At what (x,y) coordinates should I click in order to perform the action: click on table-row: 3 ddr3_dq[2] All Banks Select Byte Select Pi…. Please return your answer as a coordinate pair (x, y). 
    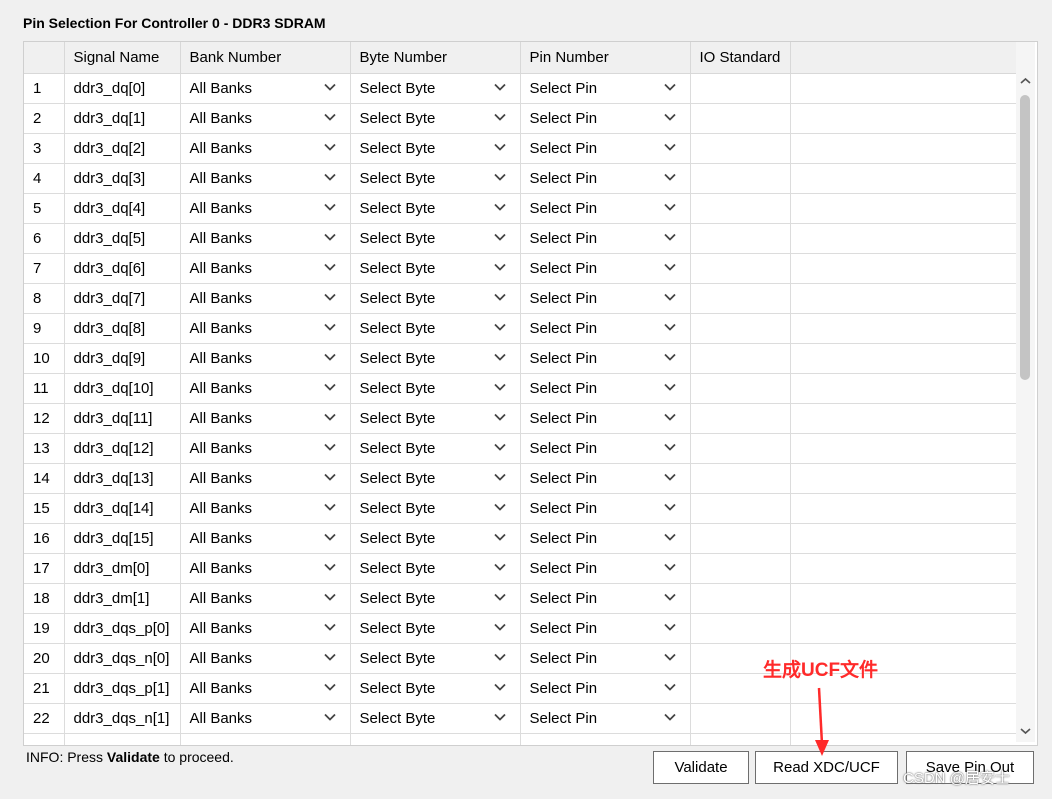
    Looking at the image, I should click on (520, 148).